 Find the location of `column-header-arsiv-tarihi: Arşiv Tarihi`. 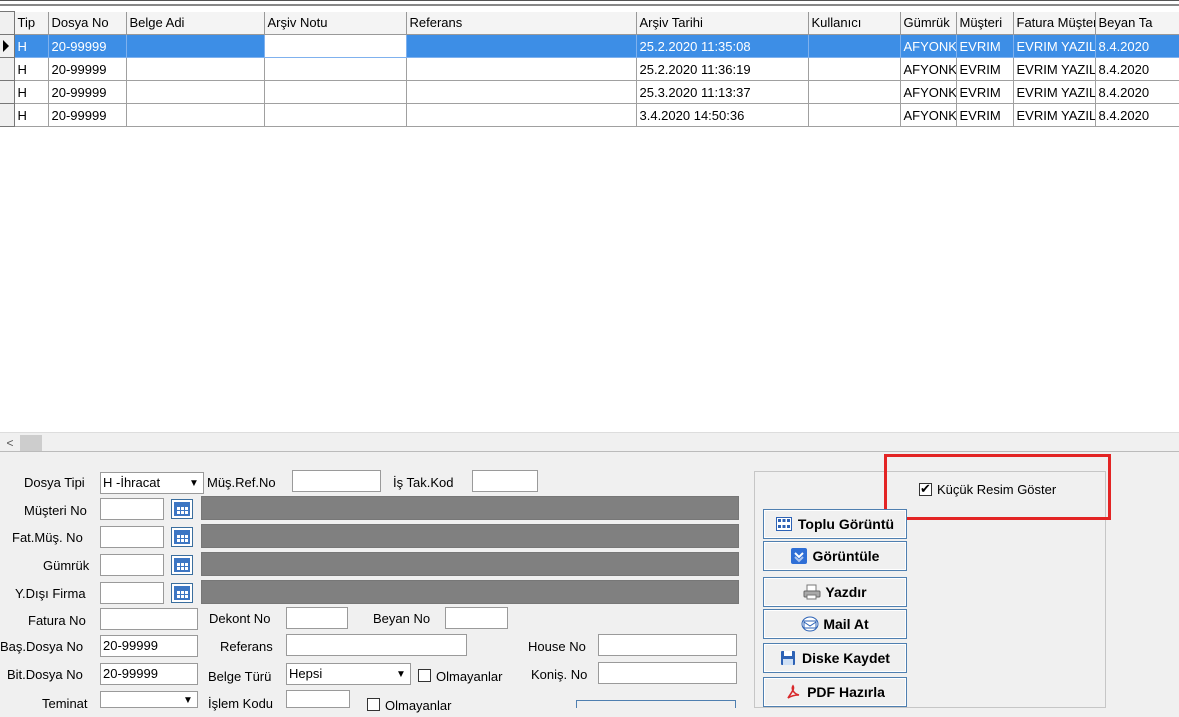

column-header-arsiv-tarihi: Arşiv Tarihi is located at coordinates (722, 23).